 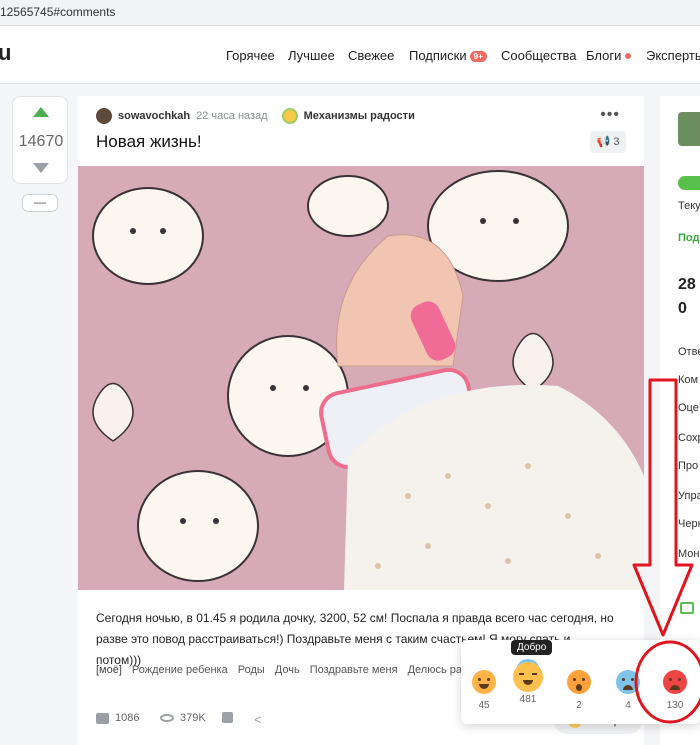 What do you see at coordinates (102, 718) in the screenshot?
I see `comment-icon` at bounding box center [102, 718].